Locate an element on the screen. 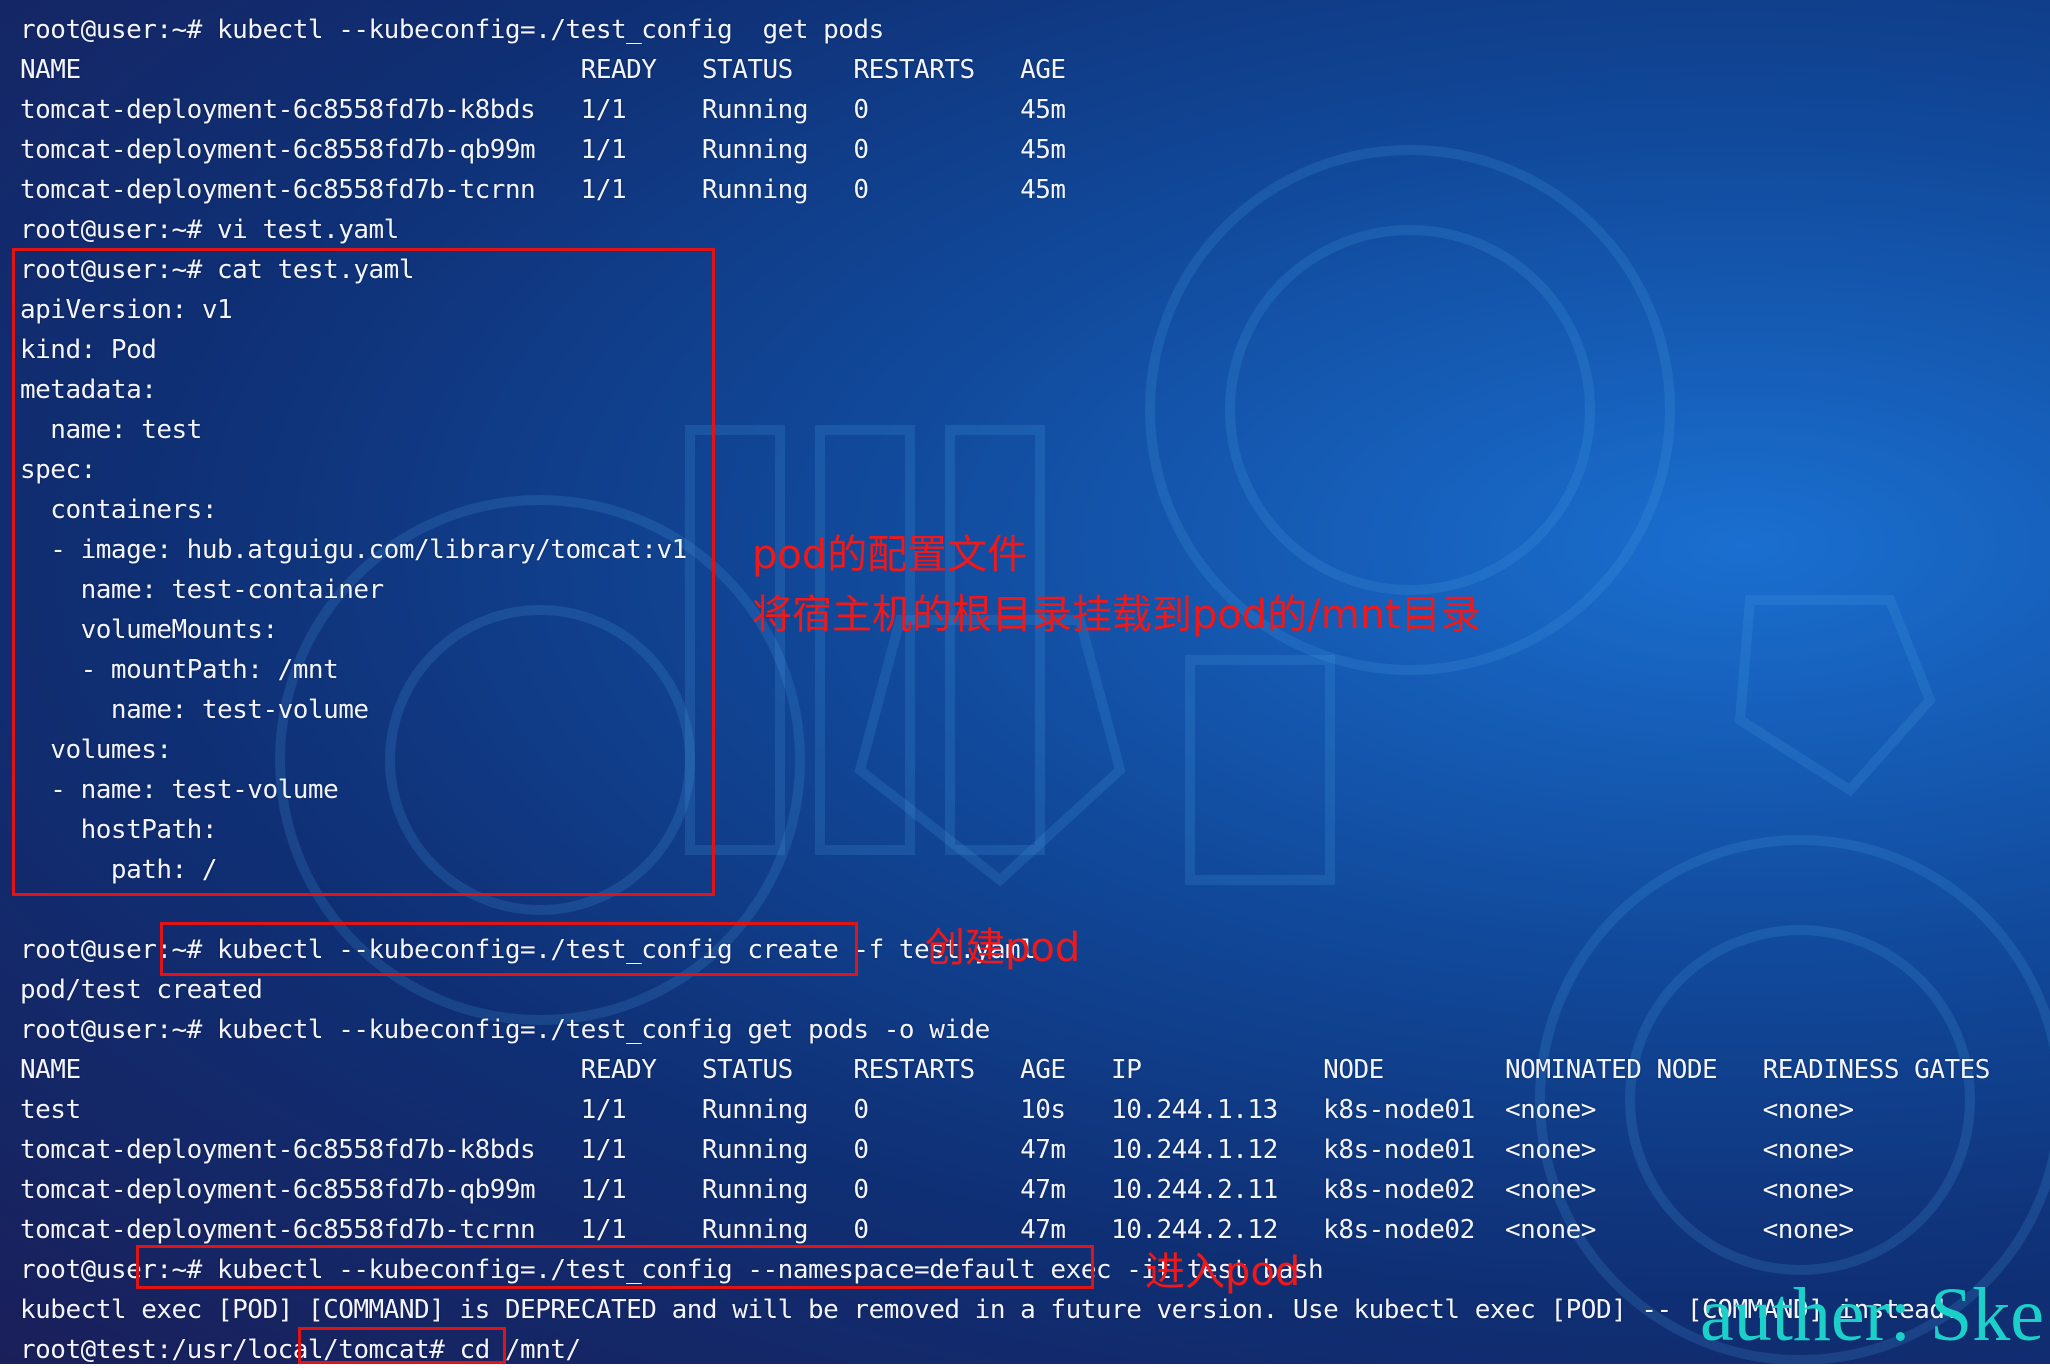 The height and width of the screenshot is (1370, 2050). annotation-enter-pod: 进入pod is located at coordinates (1223, 1272).